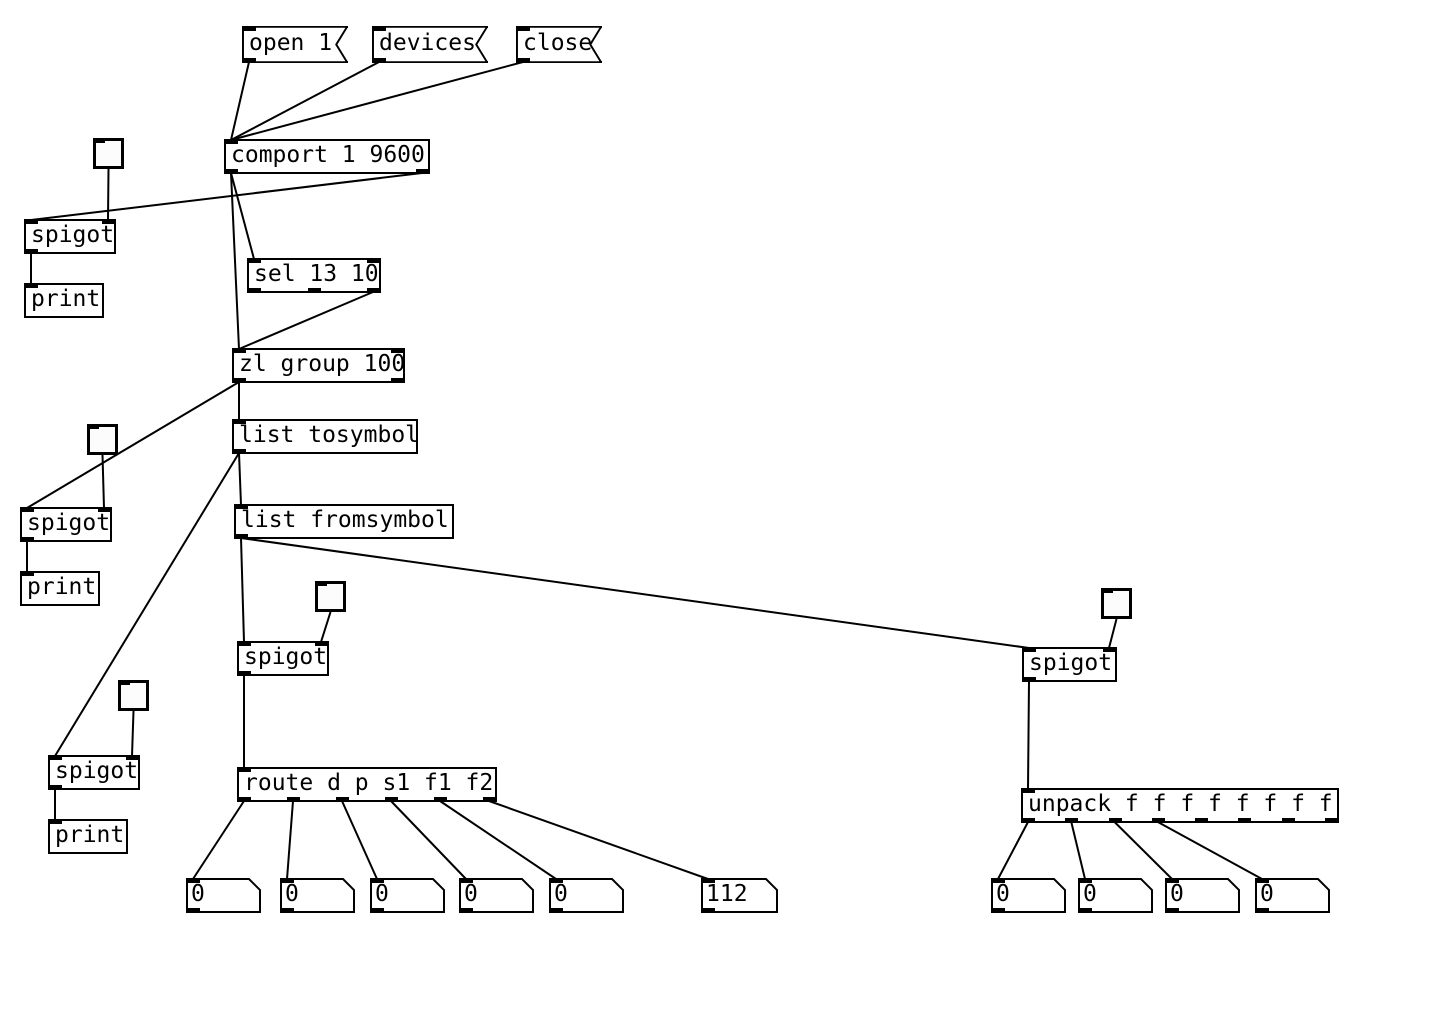 The width and height of the screenshot is (1440, 1019). I want to click on wire-sel-to-zlgroup, so click(306, 320).